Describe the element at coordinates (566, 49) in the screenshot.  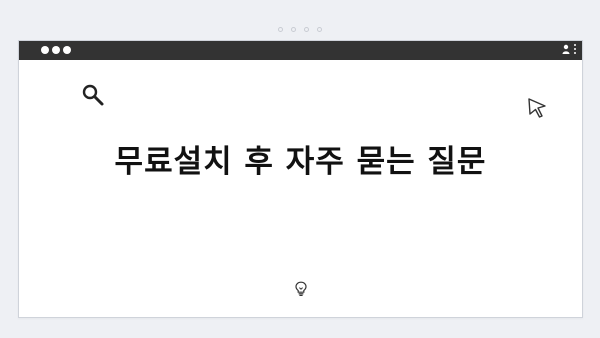
I see `user-icon` at that location.